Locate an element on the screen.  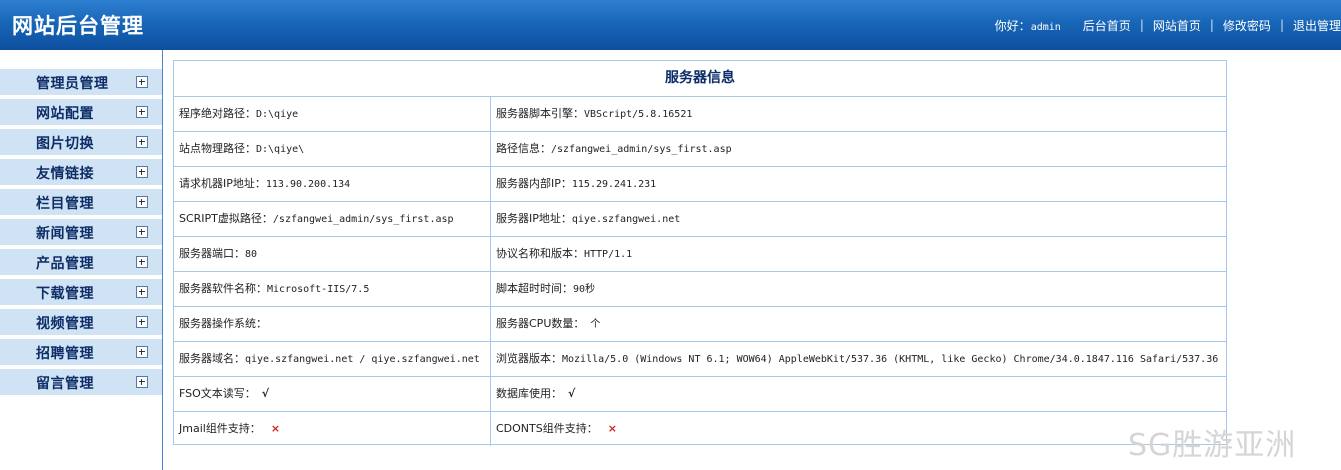
cell-value: qiye.szfangwei.net / qiye.szfangwei.net is located at coordinates (362, 359).